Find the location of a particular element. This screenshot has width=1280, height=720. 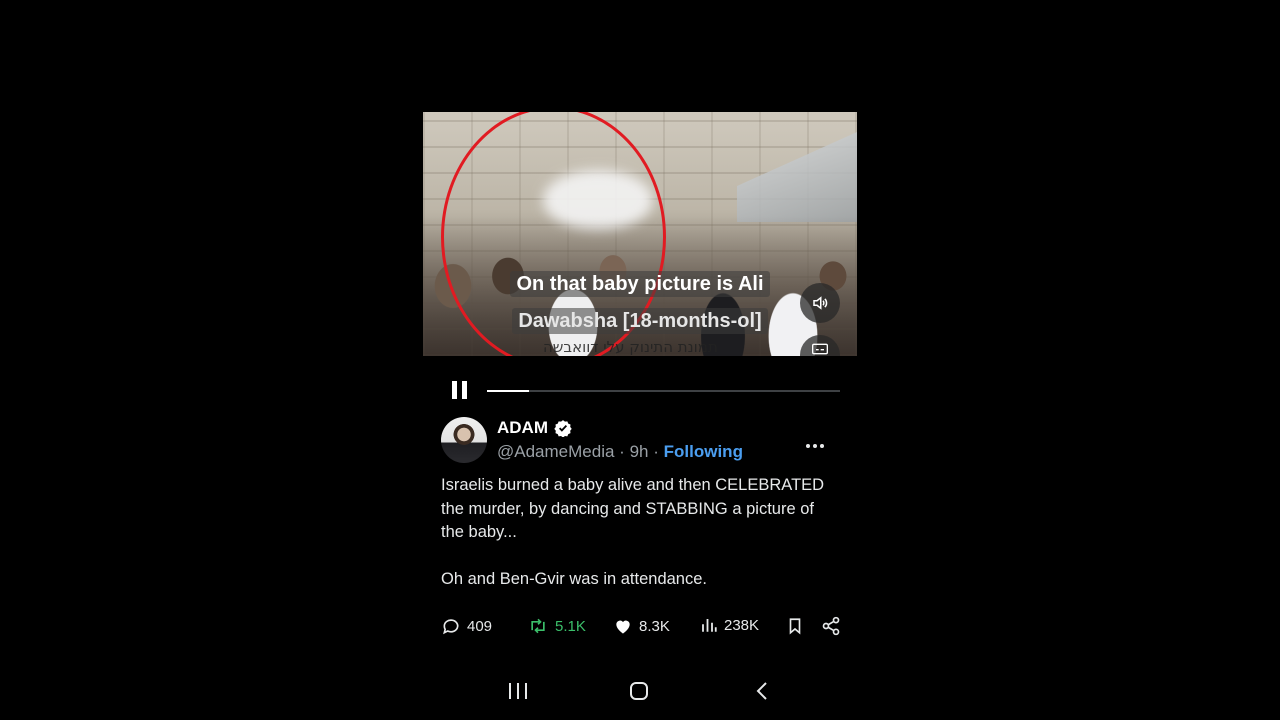

retweet-count: 5.1K is located at coordinates (570, 626).